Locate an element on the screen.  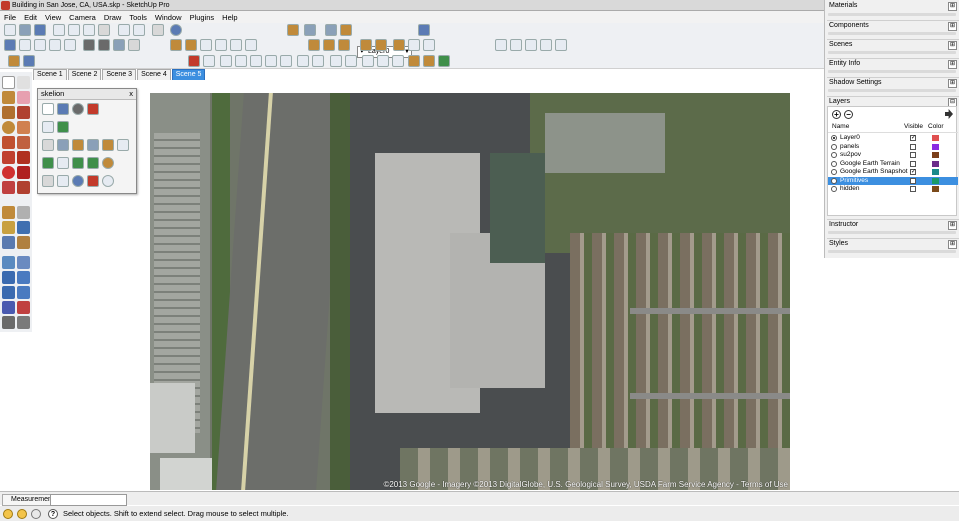
rotate-tool-icon is located at coordinates (8, 172).